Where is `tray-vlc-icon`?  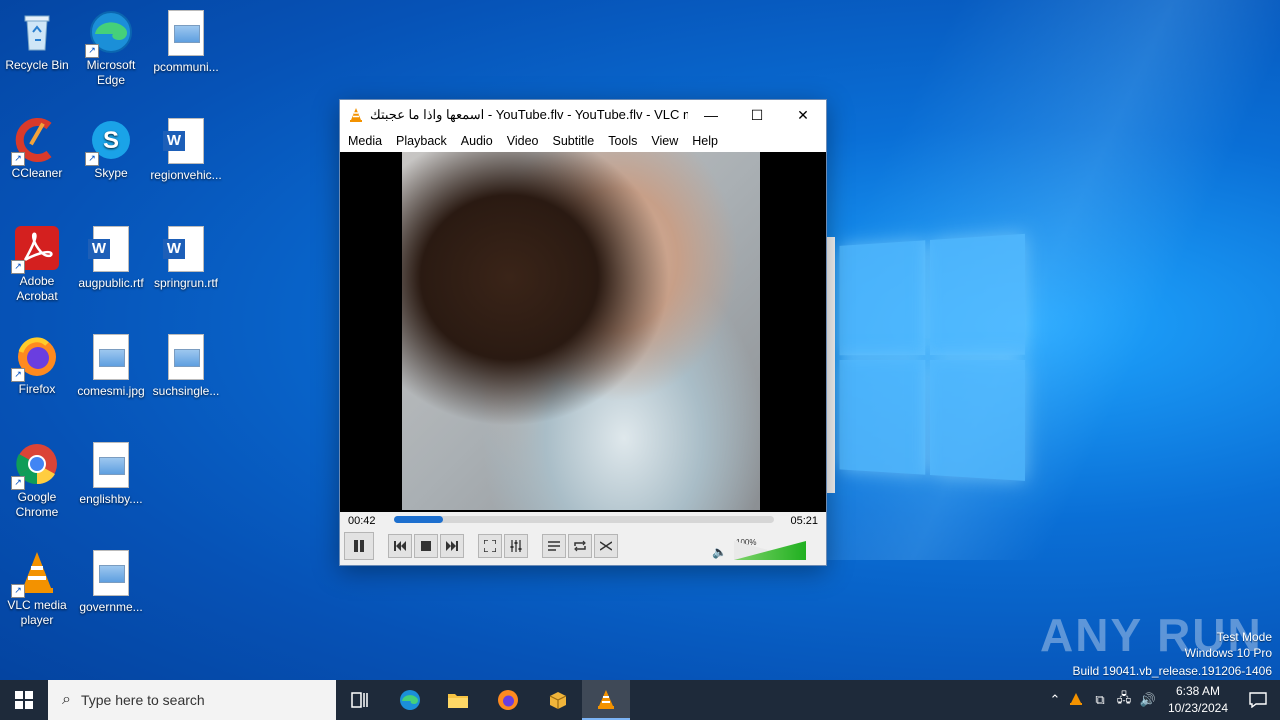
tray-vlc-icon is located at coordinates (1076, 700).